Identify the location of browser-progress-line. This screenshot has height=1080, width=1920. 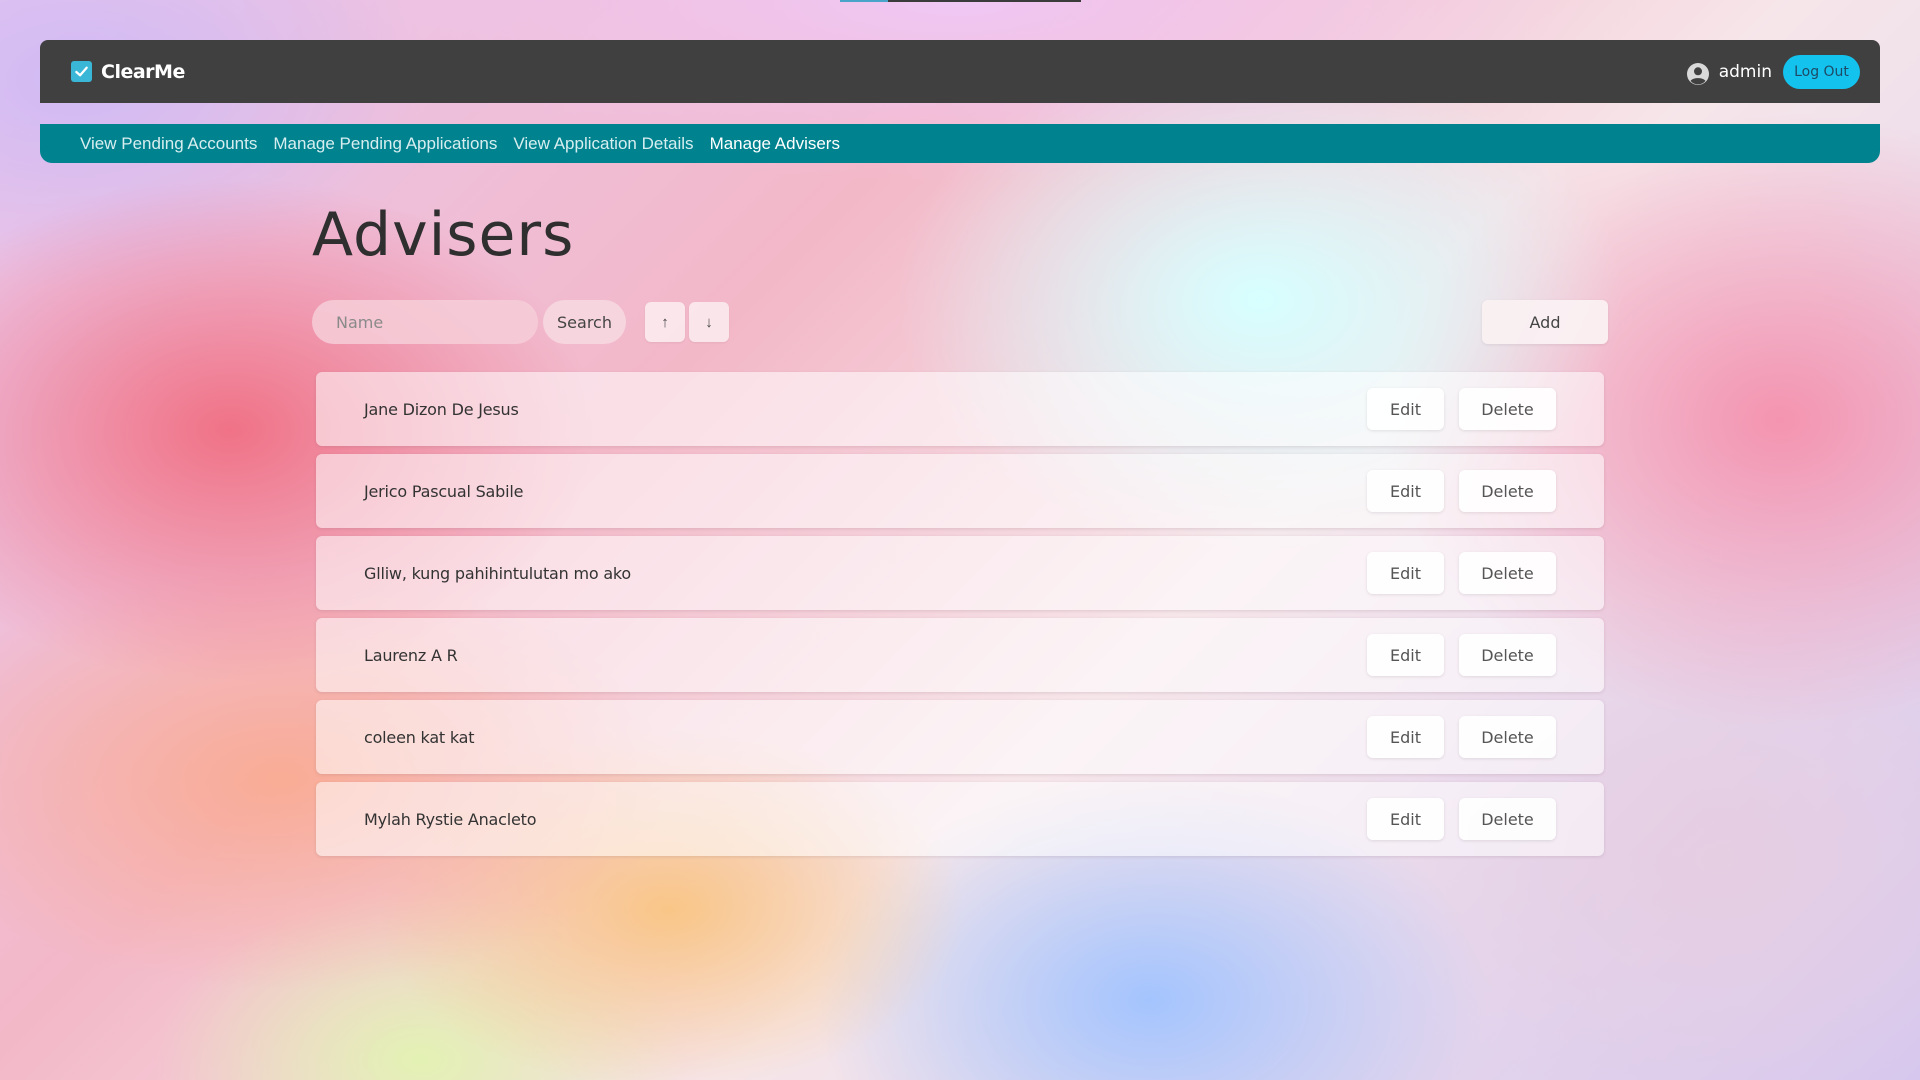
(960, 1).